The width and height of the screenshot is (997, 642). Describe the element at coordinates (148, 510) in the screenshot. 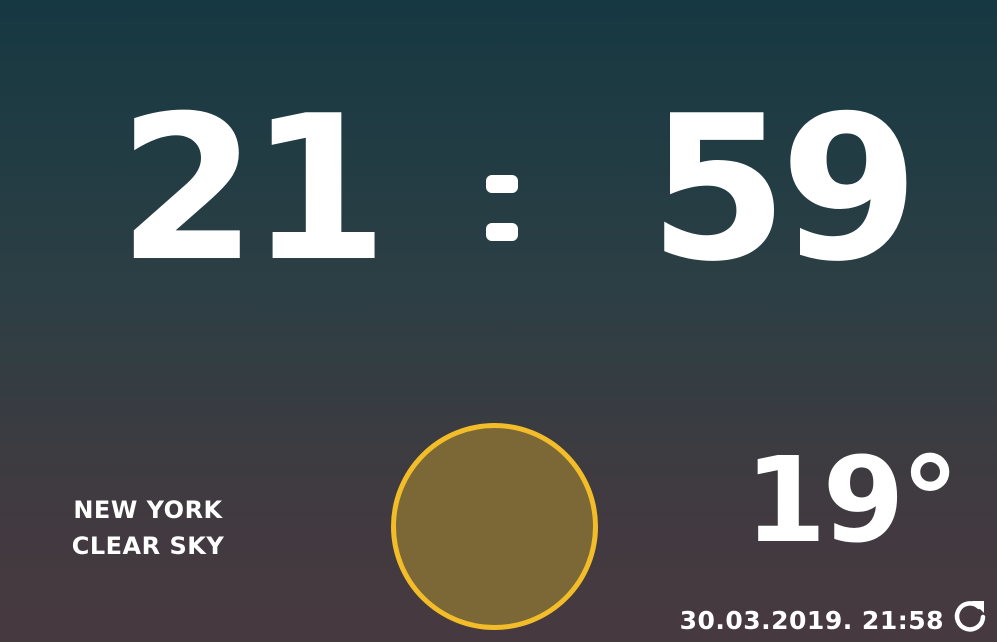

I see `city-name: NEW YORK` at that location.